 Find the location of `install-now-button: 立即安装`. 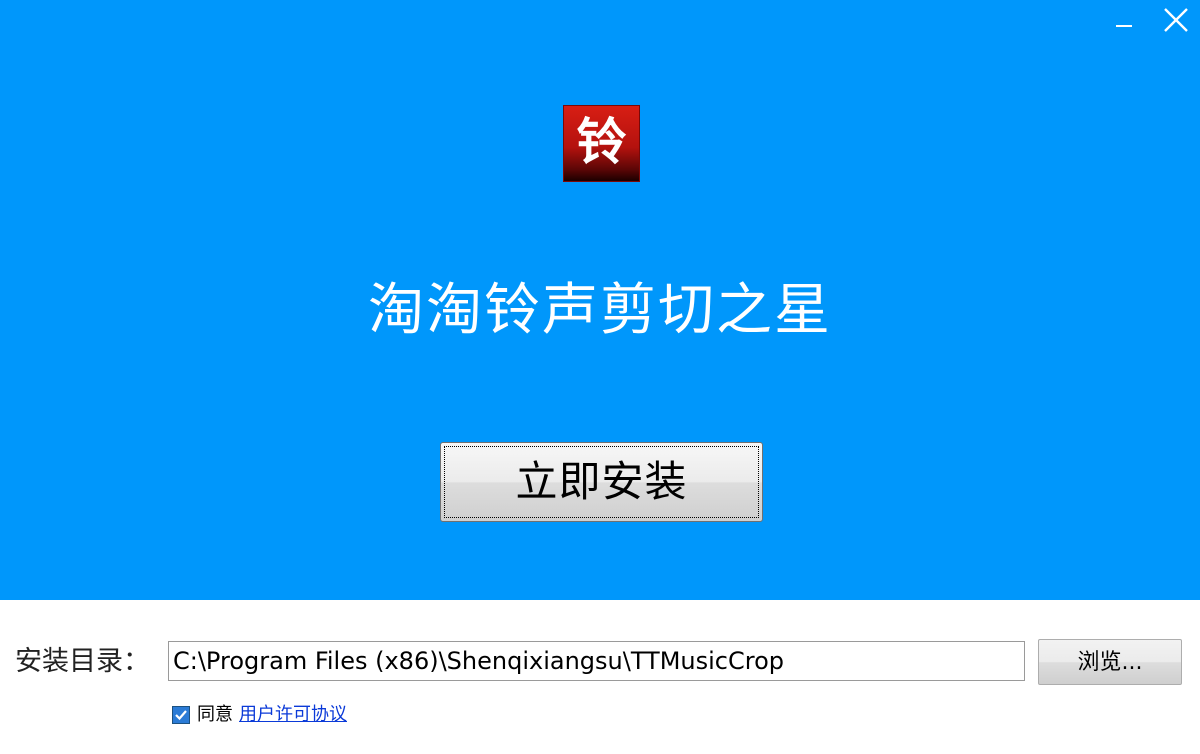

install-now-button: 立即安装 is located at coordinates (601, 482).